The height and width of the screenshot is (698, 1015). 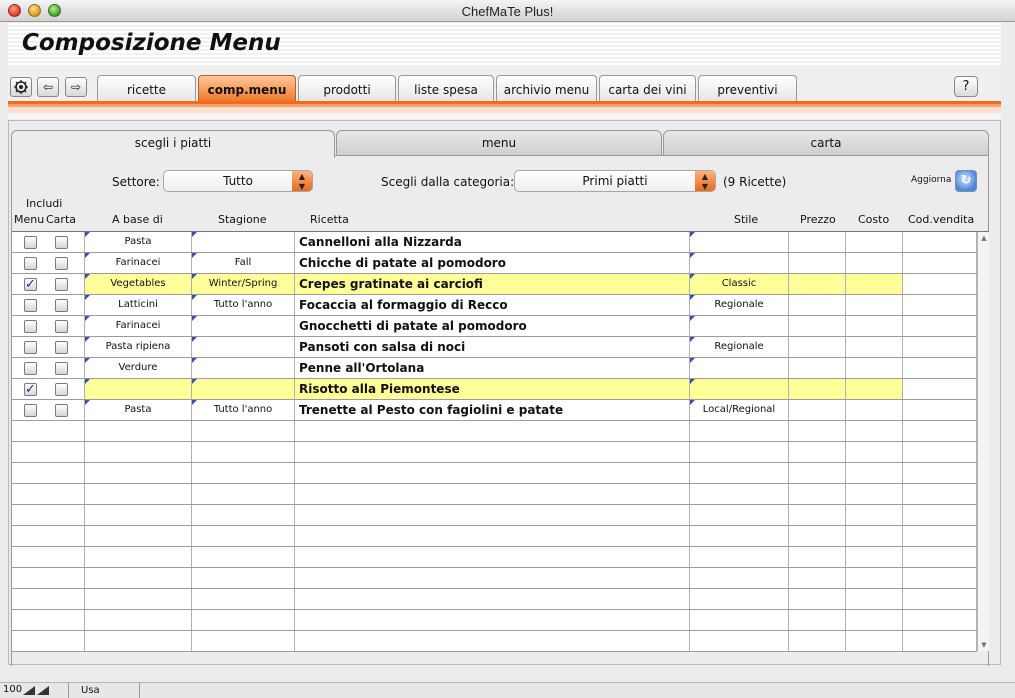 What do you see at coordinates (44, 203) in the screenshot?
I see `col-includi: Includi` at bounding box center [44, 203].